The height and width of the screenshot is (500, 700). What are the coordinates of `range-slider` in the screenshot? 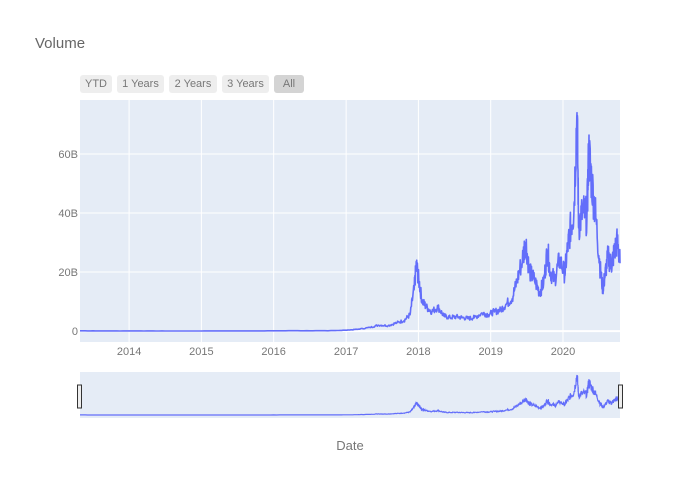 It's located at (350, 395).